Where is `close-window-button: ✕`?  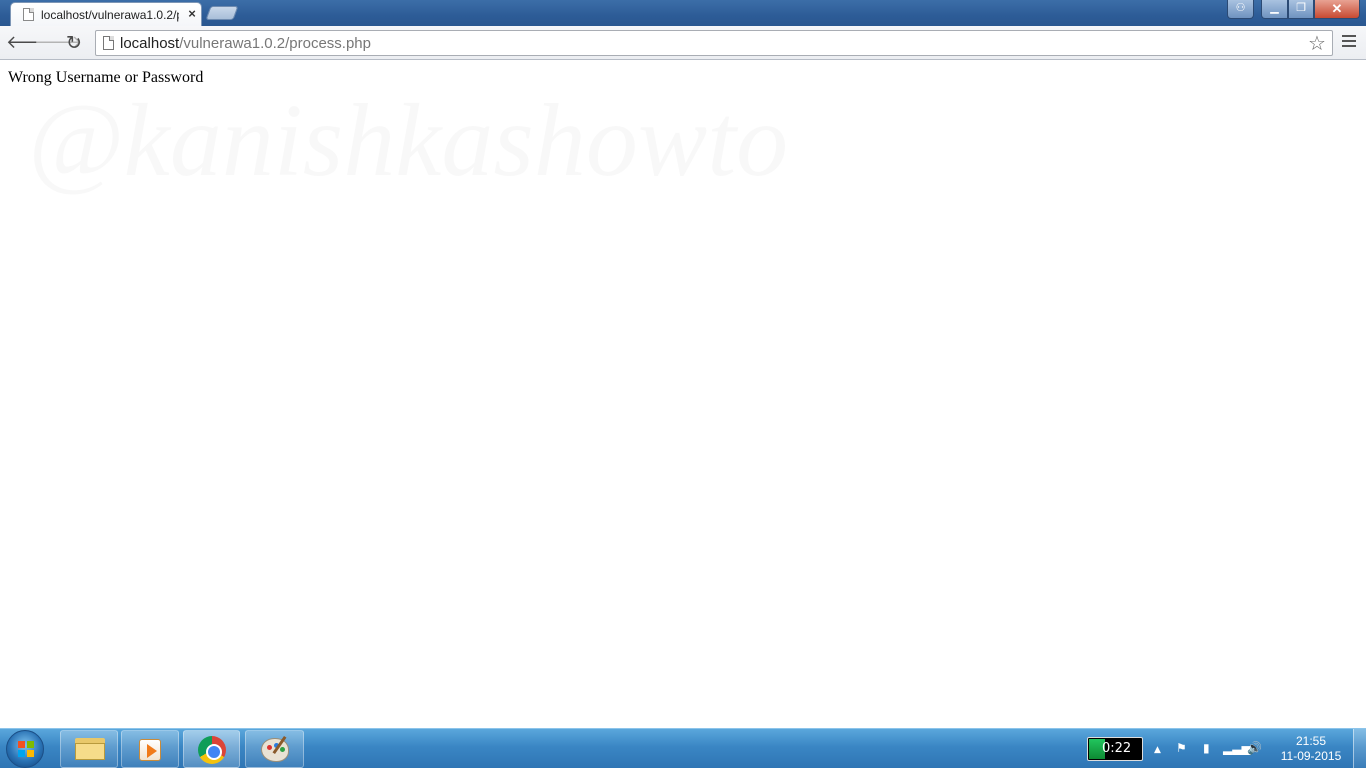
close-window-button: ✕ is located at coordinates (1337, 9).